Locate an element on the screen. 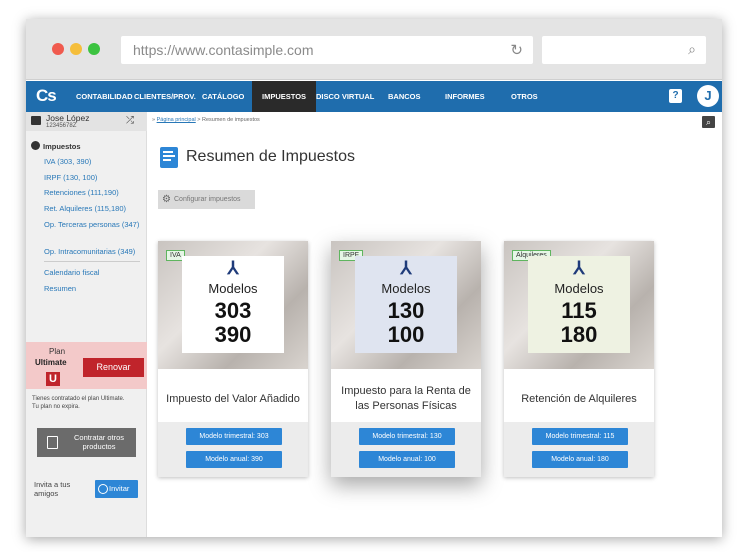  sidebar-heading-label: Impuestos is located at coordinates (62, 146).